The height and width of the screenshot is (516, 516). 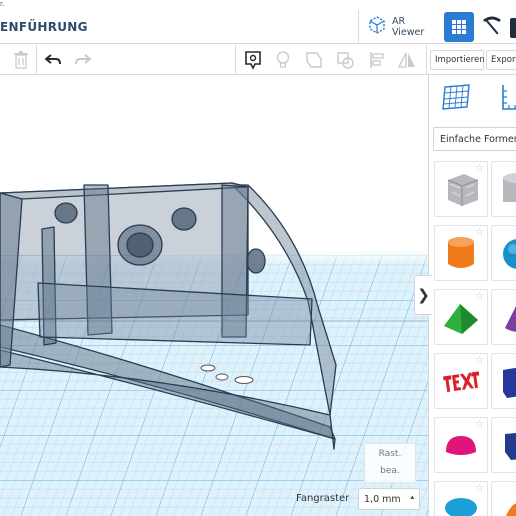 I want to click on workplane-icon, so click(x=457, y=97).